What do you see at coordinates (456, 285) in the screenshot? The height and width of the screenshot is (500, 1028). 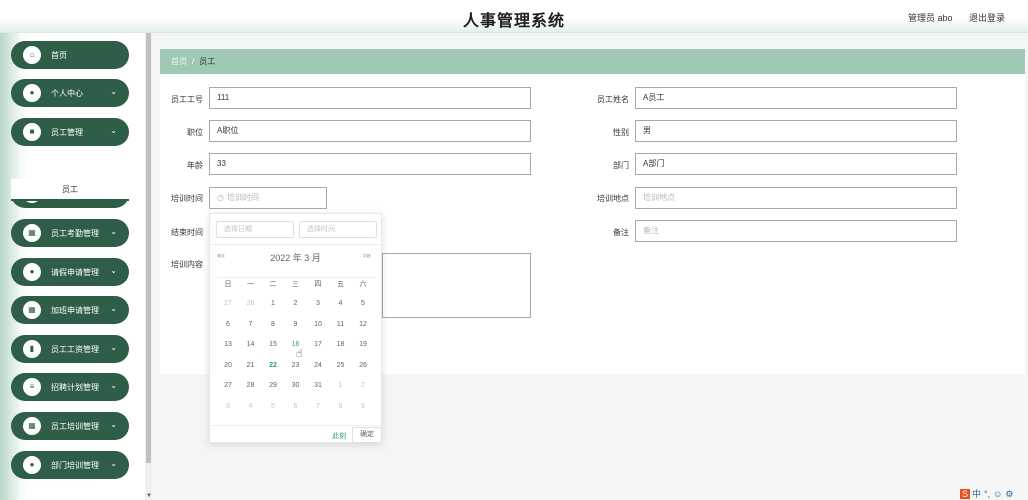 I see `training-content-textarea` at bounding box center [456, 285].